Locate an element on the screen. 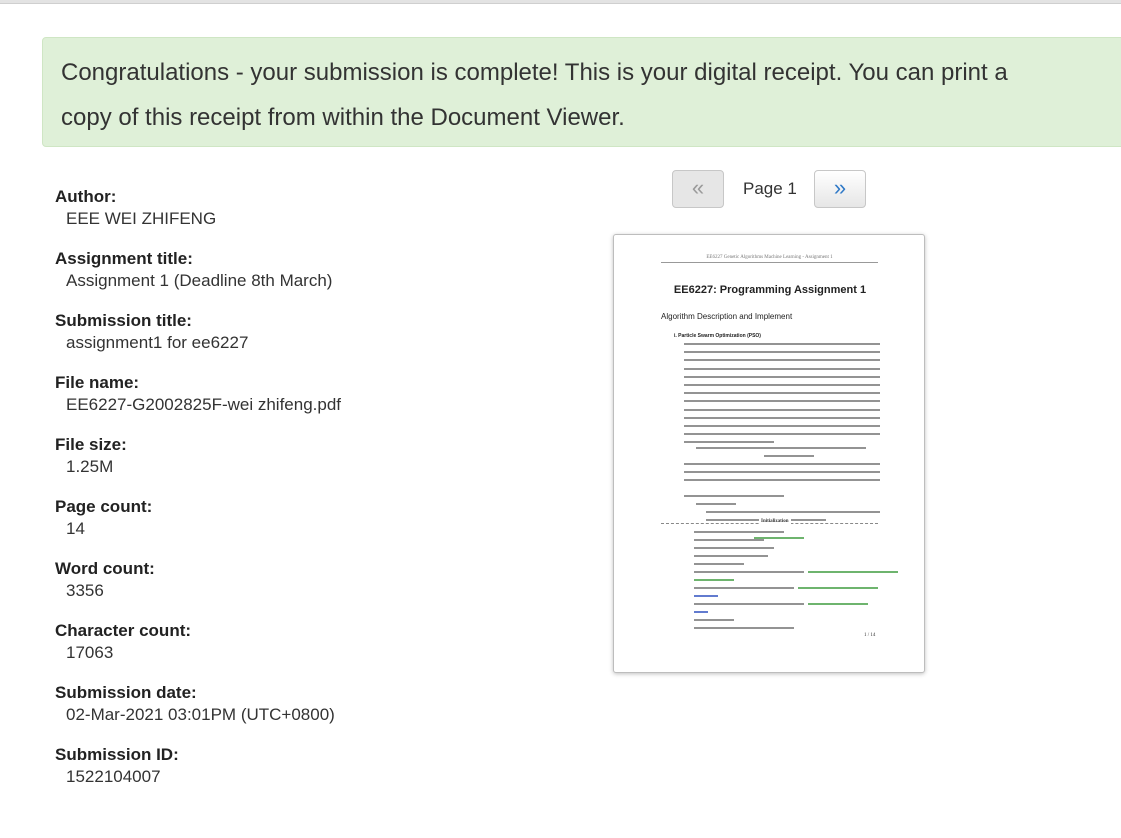  detail-submission-id: Submission ID: 1522104007 is located at coordinates (315, 775).